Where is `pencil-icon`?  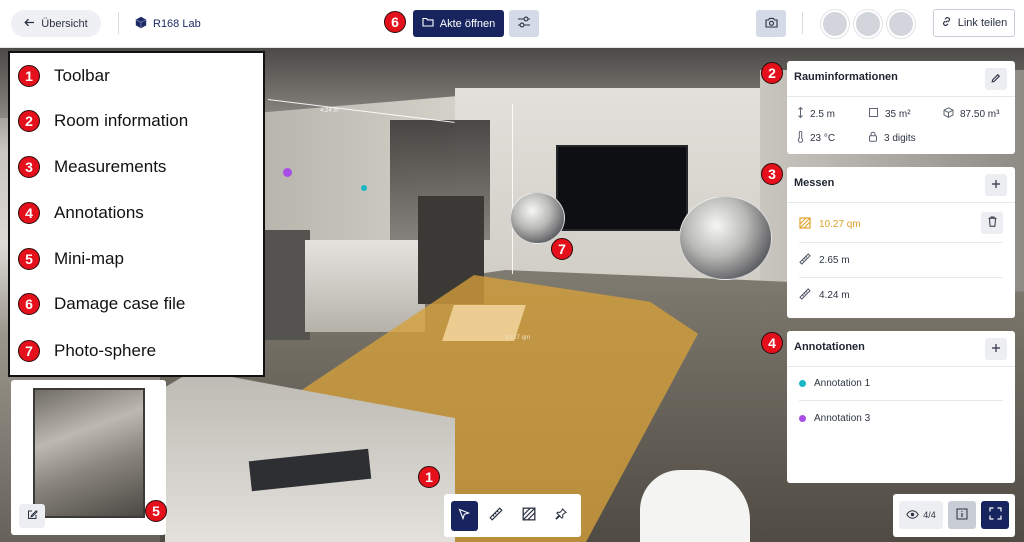 pencil-icon is located at coordinates (996, 79).